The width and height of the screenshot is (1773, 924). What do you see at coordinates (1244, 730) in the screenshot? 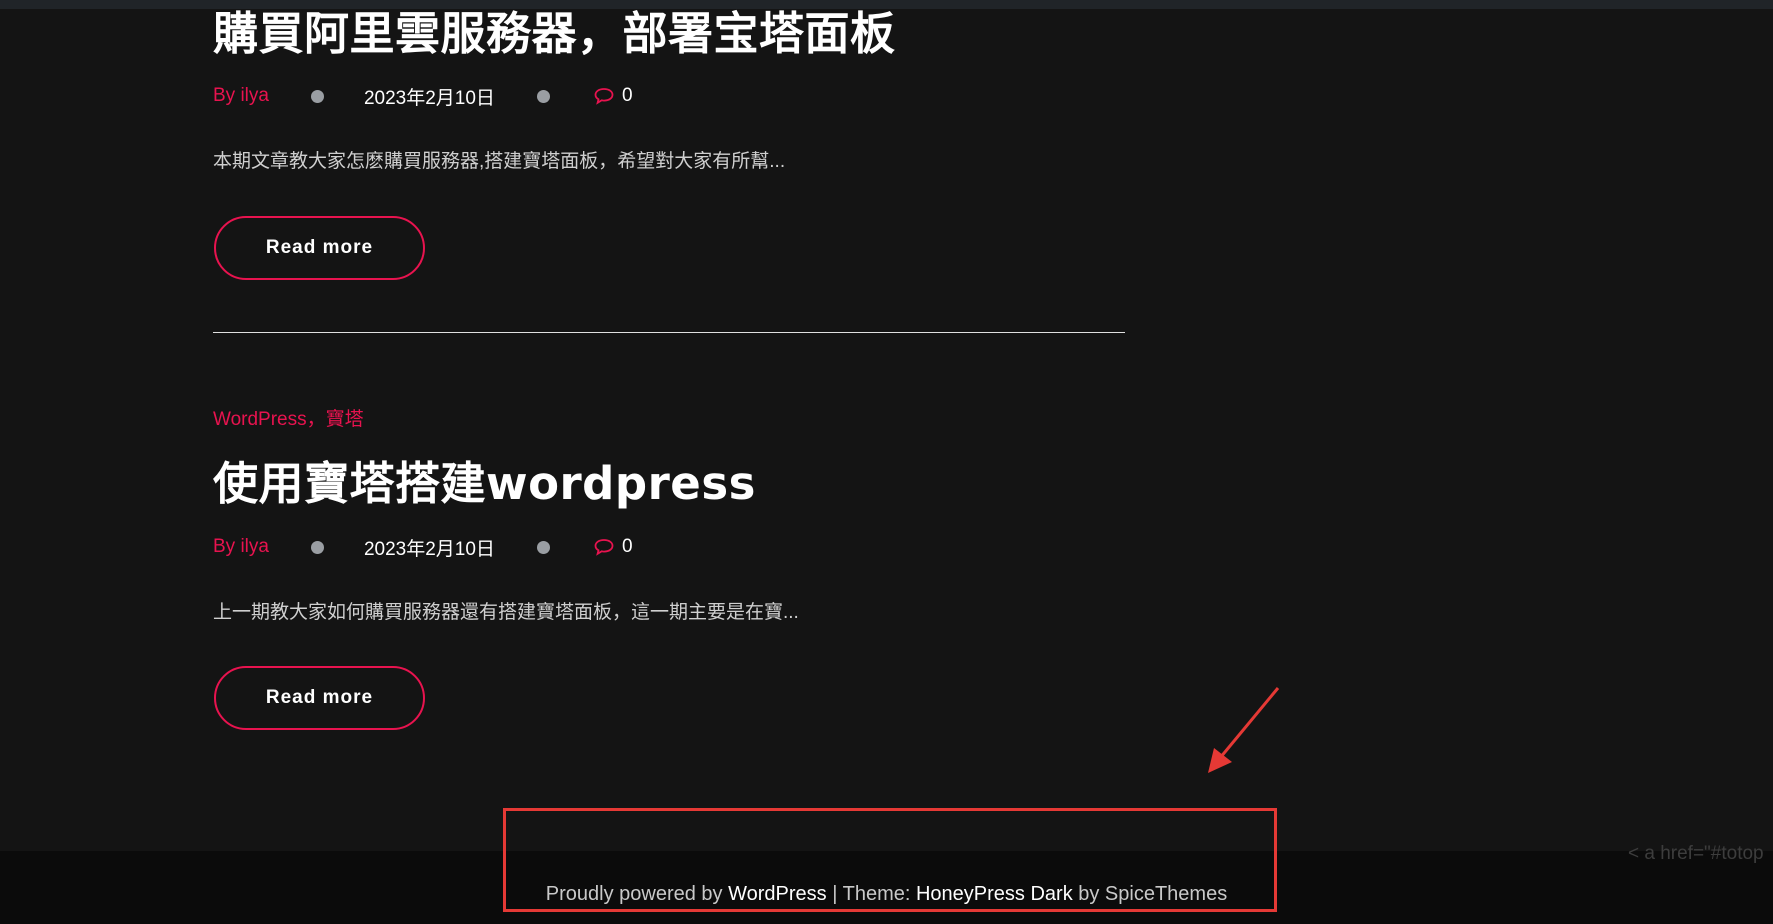
I see `arrow-icon` at bounding box center [1244, 730].